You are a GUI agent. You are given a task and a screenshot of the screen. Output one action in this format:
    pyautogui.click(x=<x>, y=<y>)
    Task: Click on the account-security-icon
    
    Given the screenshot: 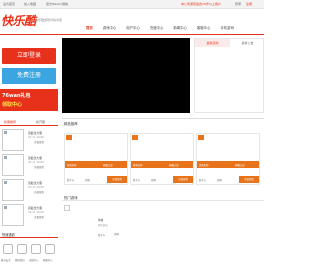 What is the action you would take?
    pyautogui.click(x=8, y=249)
    